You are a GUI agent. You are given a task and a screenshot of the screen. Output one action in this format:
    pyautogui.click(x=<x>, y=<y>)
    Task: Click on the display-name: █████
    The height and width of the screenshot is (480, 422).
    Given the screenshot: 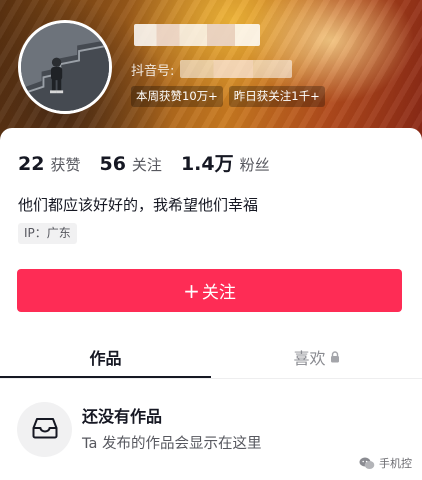 What is the action you would take?
    pyautogui.click(x=197, y=35)
    